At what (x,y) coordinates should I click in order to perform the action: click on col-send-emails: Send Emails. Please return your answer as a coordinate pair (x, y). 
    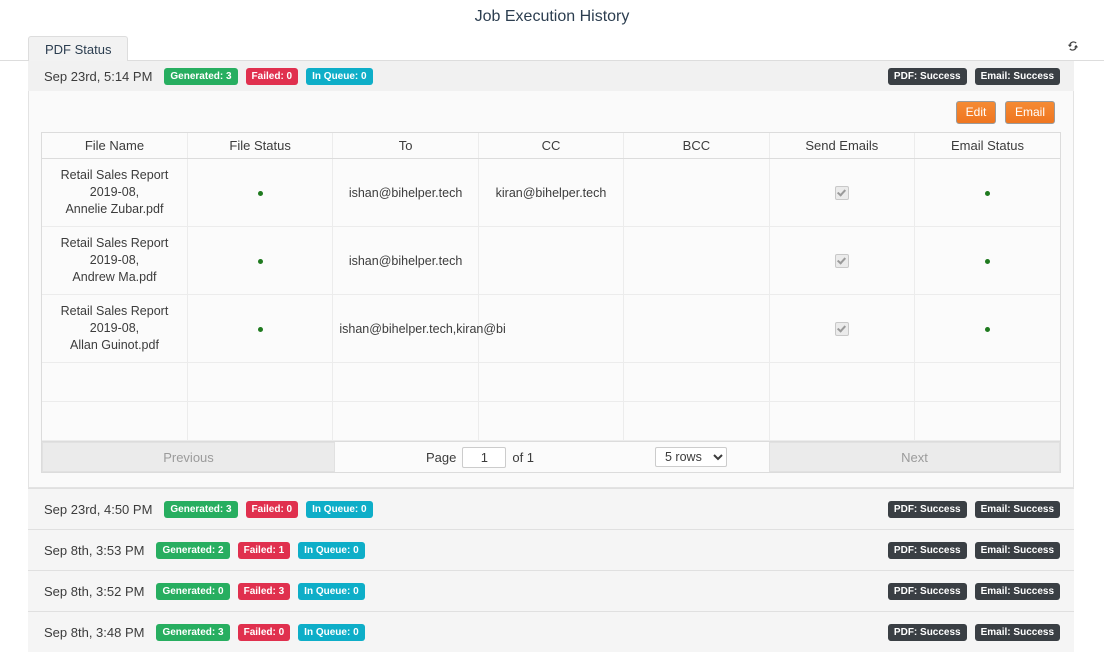
    Looking at the image, I should click on (842, 146).